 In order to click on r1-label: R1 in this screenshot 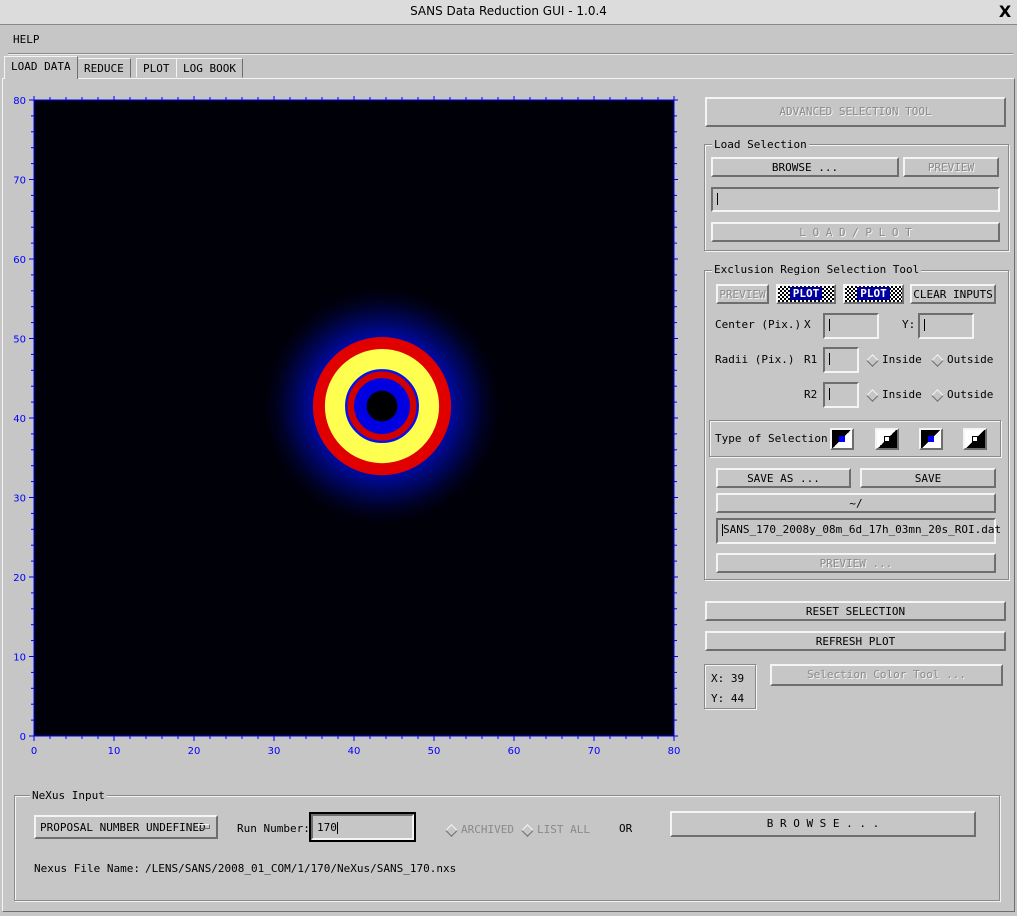, I will do `click(811, 359)`.